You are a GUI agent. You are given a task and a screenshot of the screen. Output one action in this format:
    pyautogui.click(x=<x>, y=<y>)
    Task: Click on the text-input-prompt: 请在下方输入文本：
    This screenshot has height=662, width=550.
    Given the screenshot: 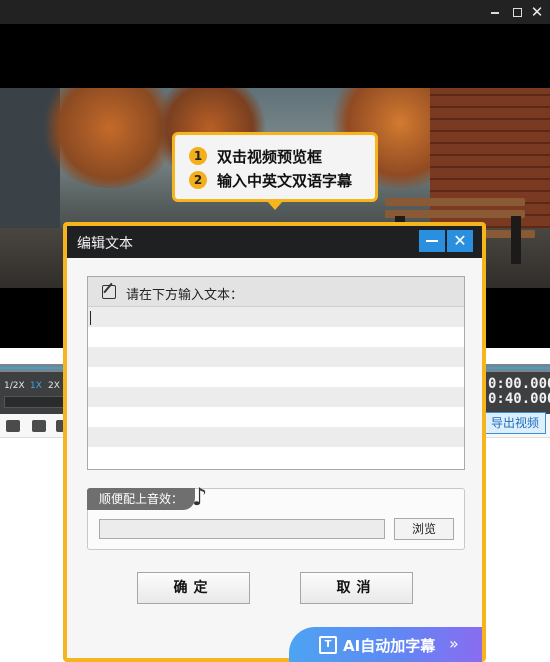 What is the action you would take?
    pyautogui.click(x=185, y=295)
    